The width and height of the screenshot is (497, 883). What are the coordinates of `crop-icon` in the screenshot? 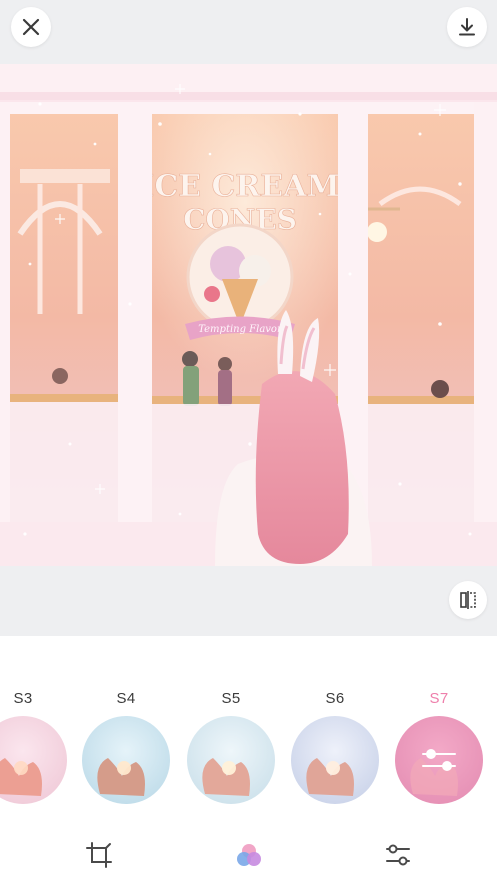 It's located at (99, 855).